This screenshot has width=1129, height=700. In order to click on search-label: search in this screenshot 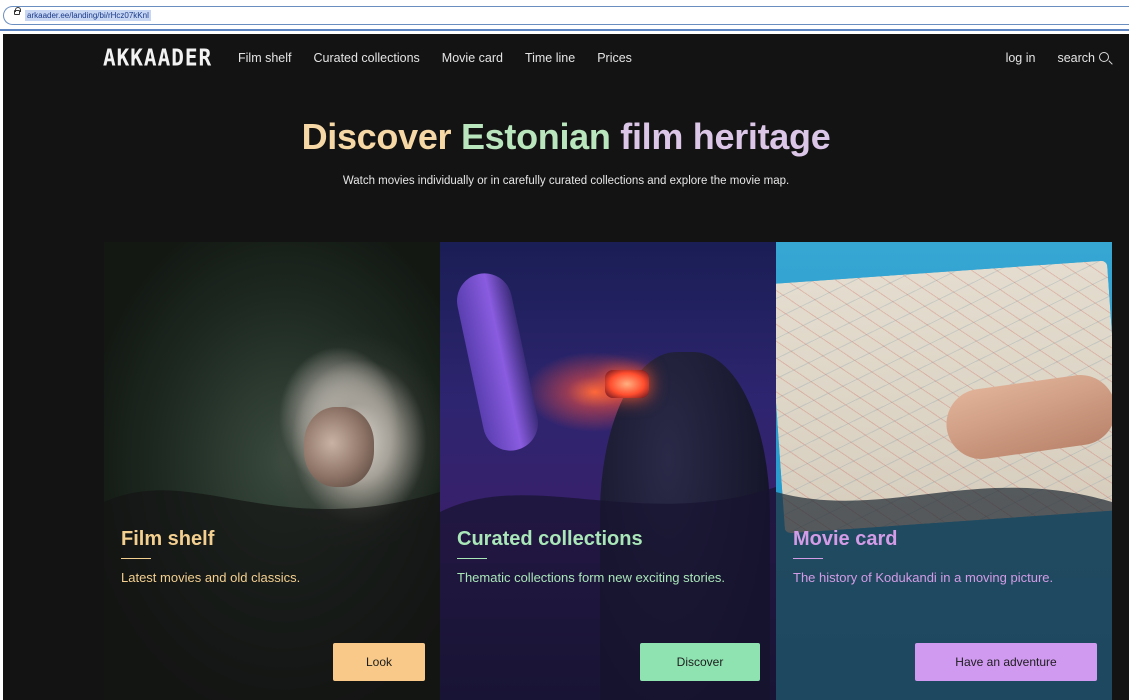, I will do `click(1076, 58)`.